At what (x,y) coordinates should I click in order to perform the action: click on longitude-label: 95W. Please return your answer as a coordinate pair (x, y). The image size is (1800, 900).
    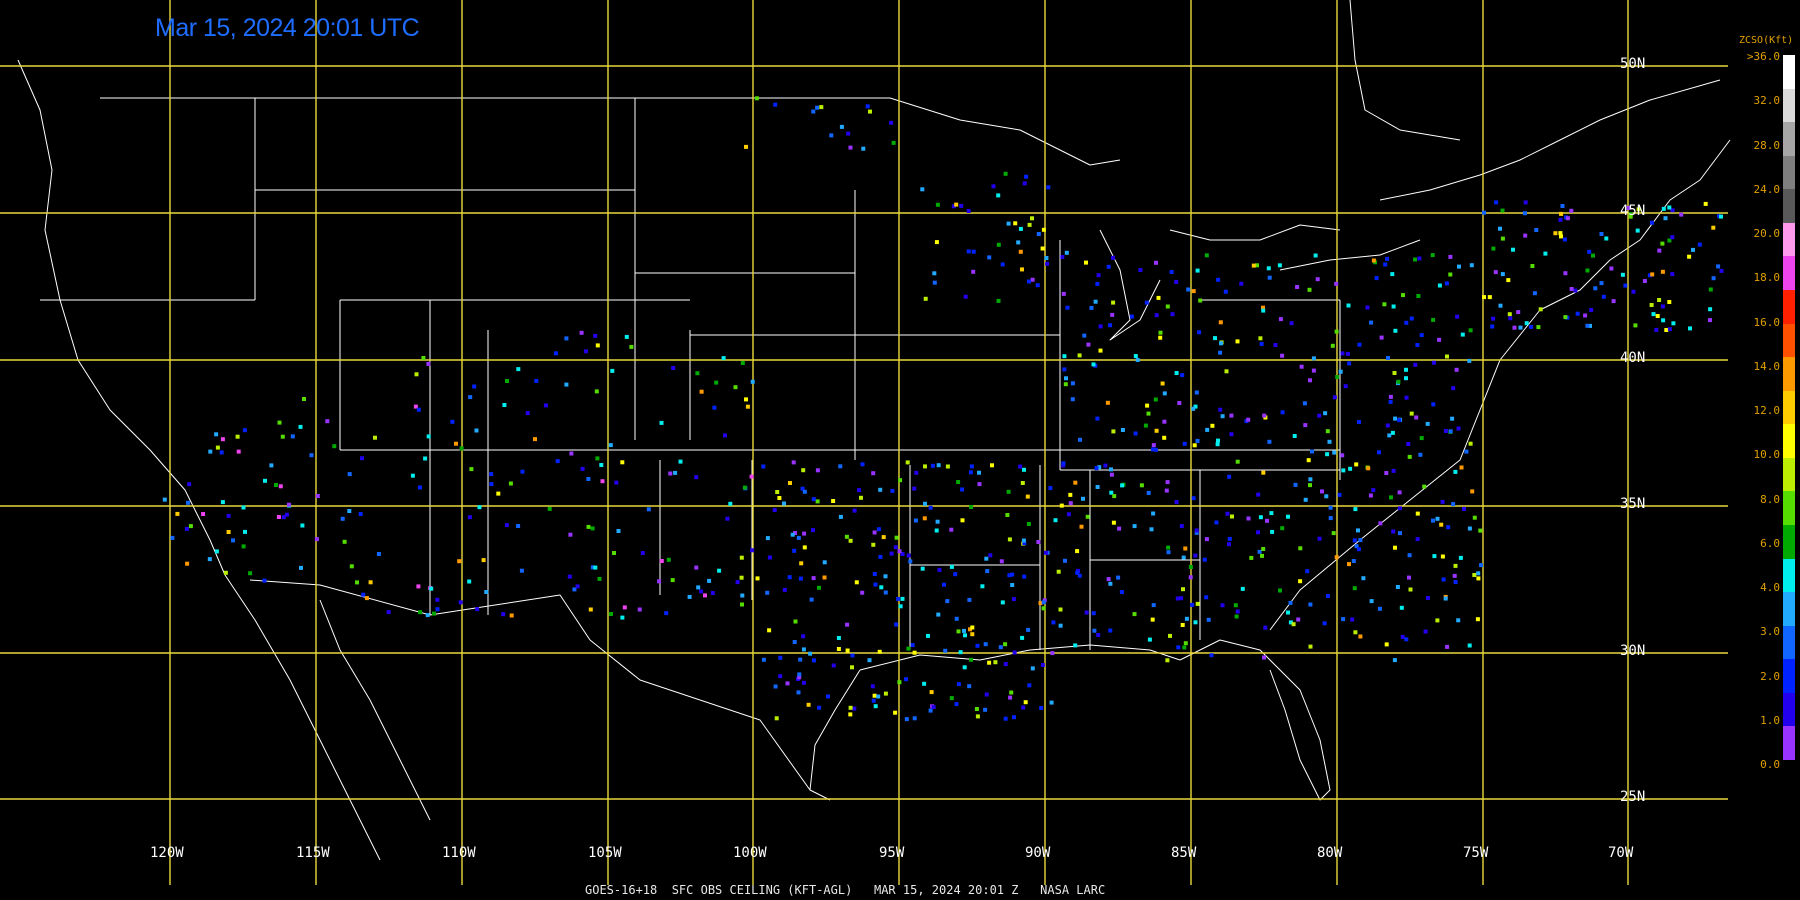
    Looking at the image, I should click on (892, 853).